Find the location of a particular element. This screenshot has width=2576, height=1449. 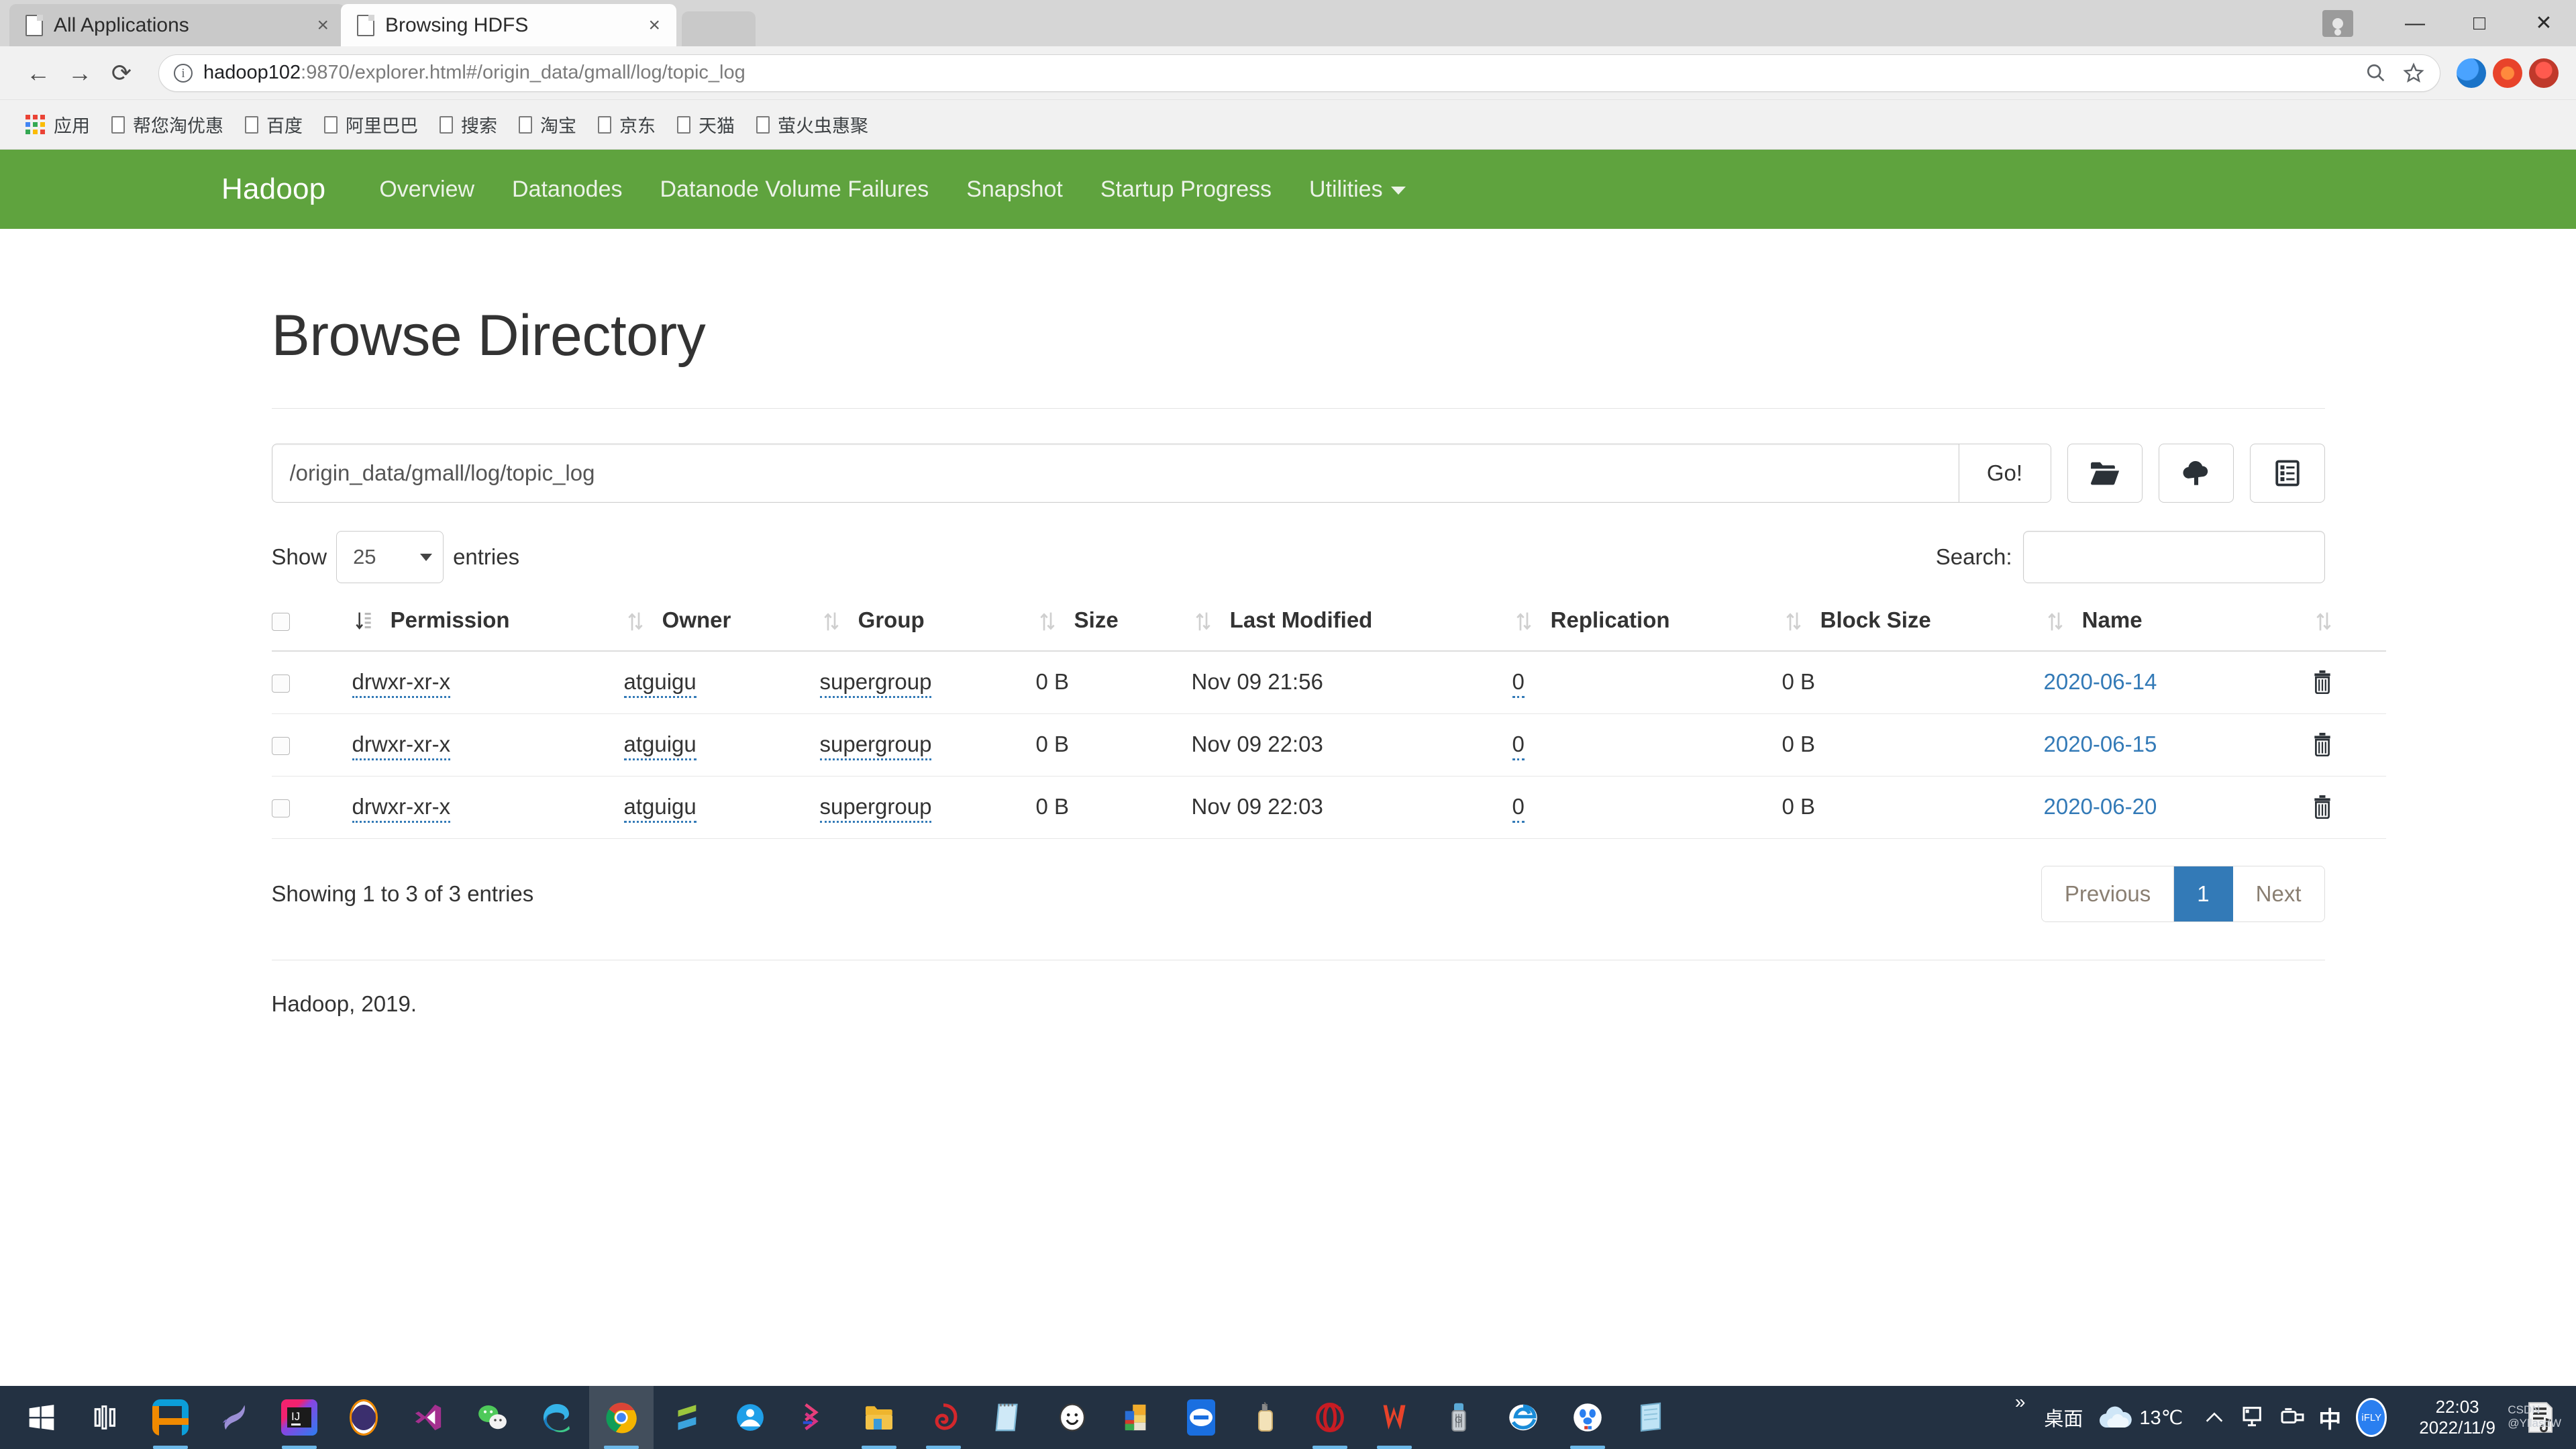

teamviewer is located at coordinates (1201, 1417).